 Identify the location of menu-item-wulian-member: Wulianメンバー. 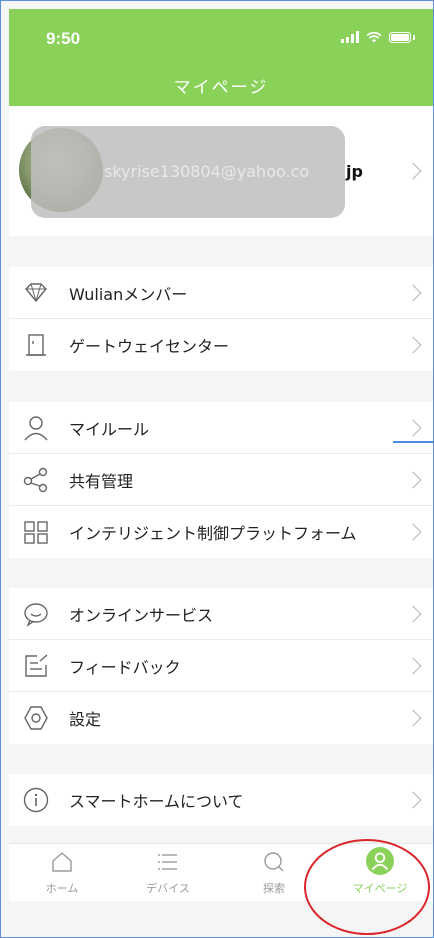
(221, 293).